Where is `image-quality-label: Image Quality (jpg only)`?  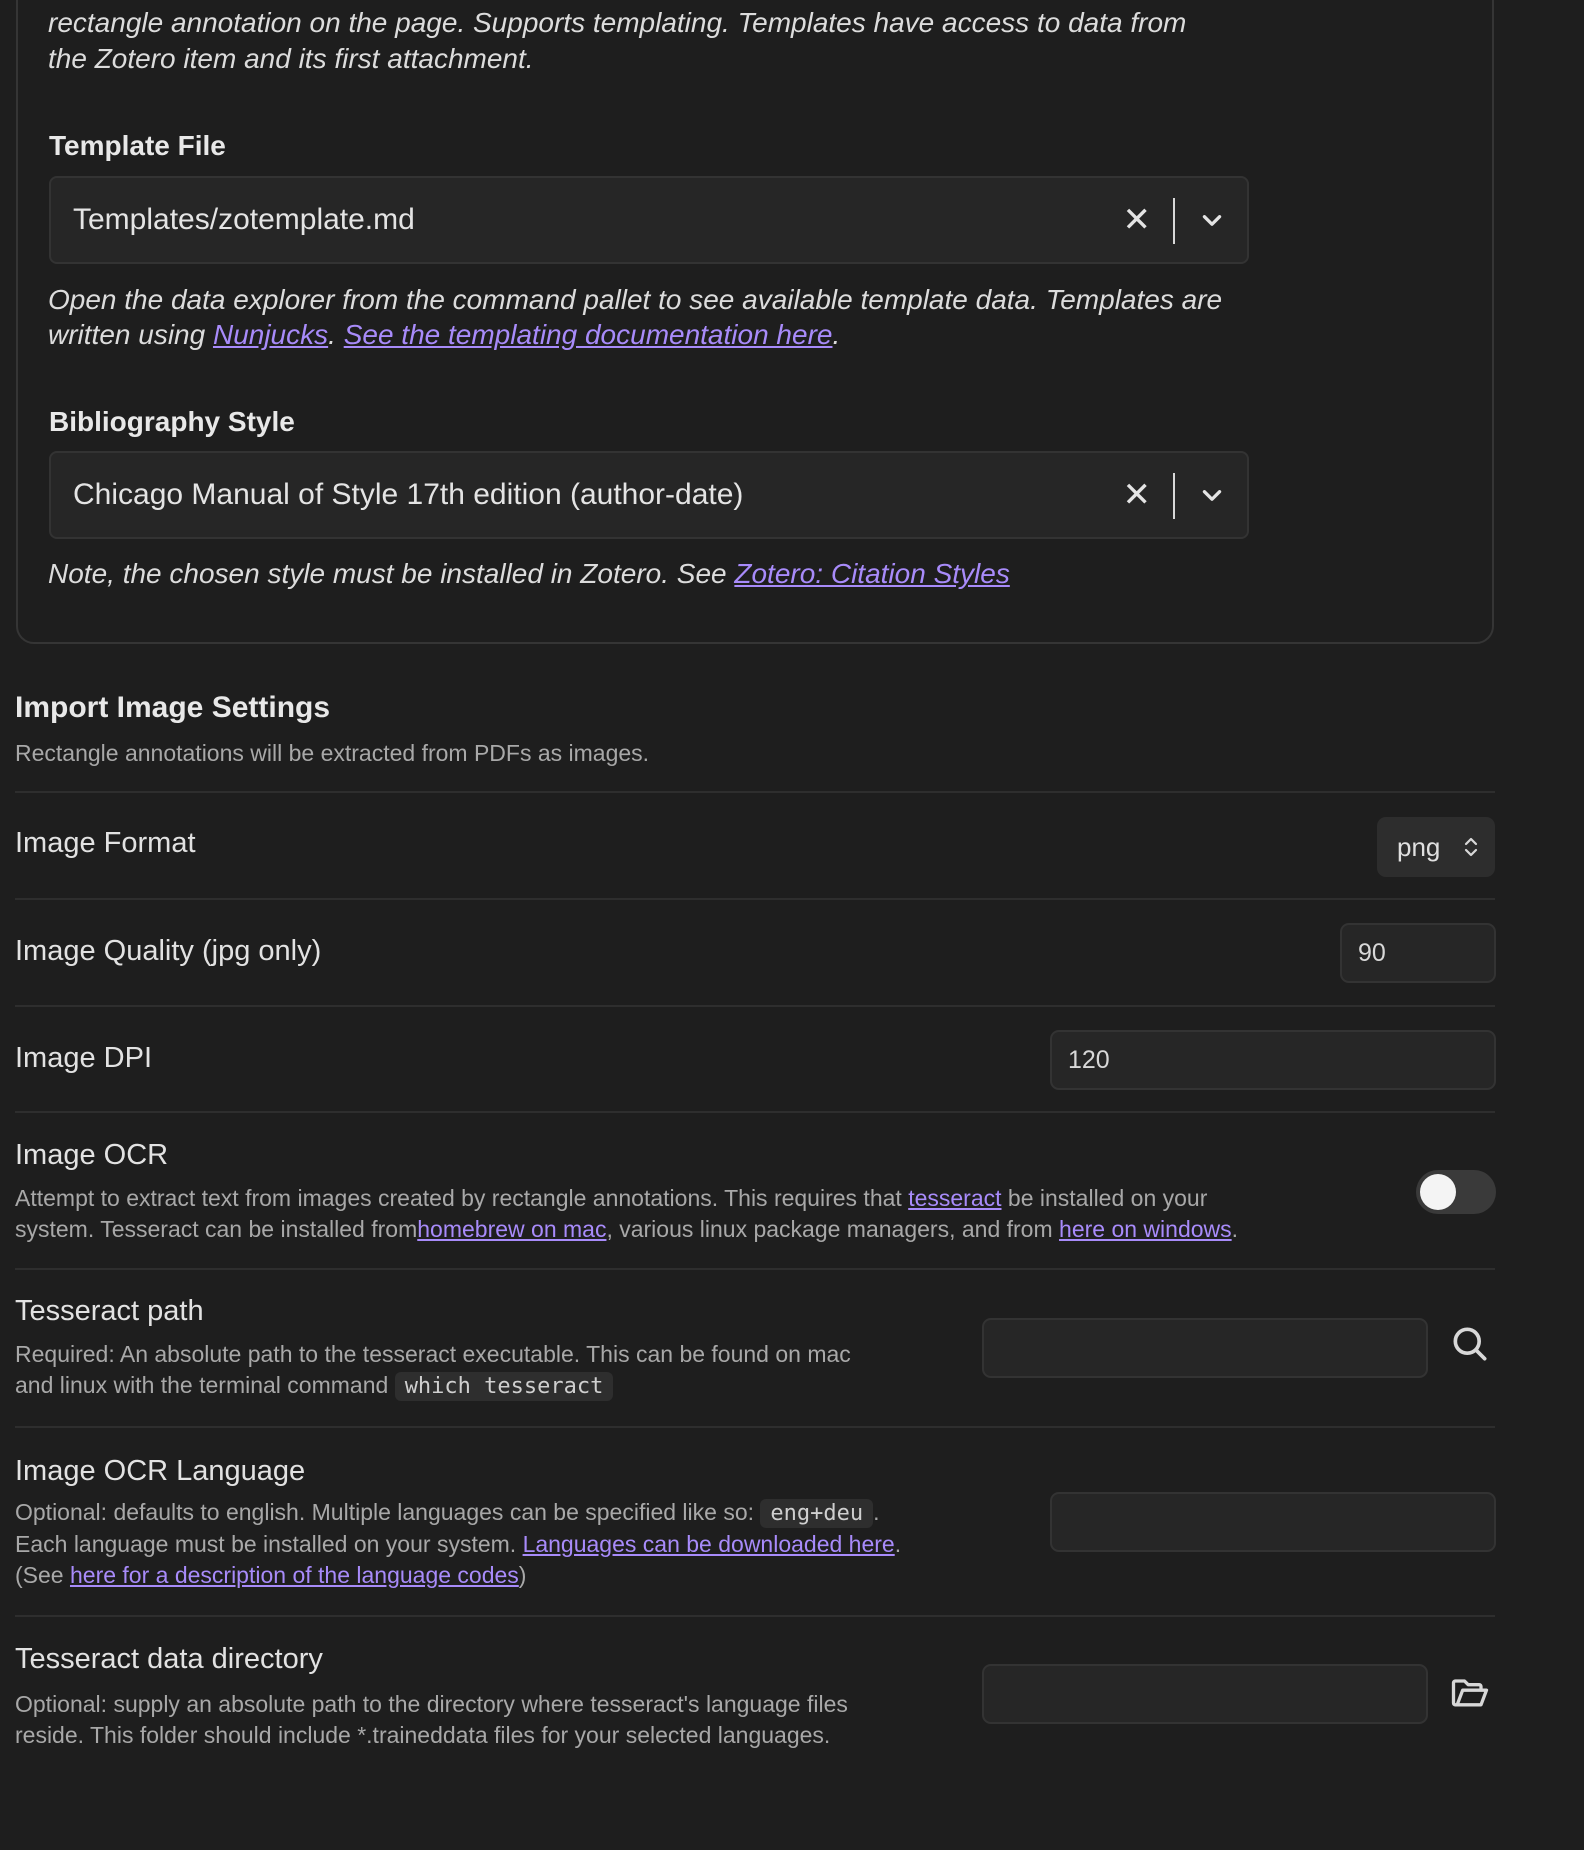
image-quality-label: Image Quality (jpg only) is located at coordinates (168, 951).